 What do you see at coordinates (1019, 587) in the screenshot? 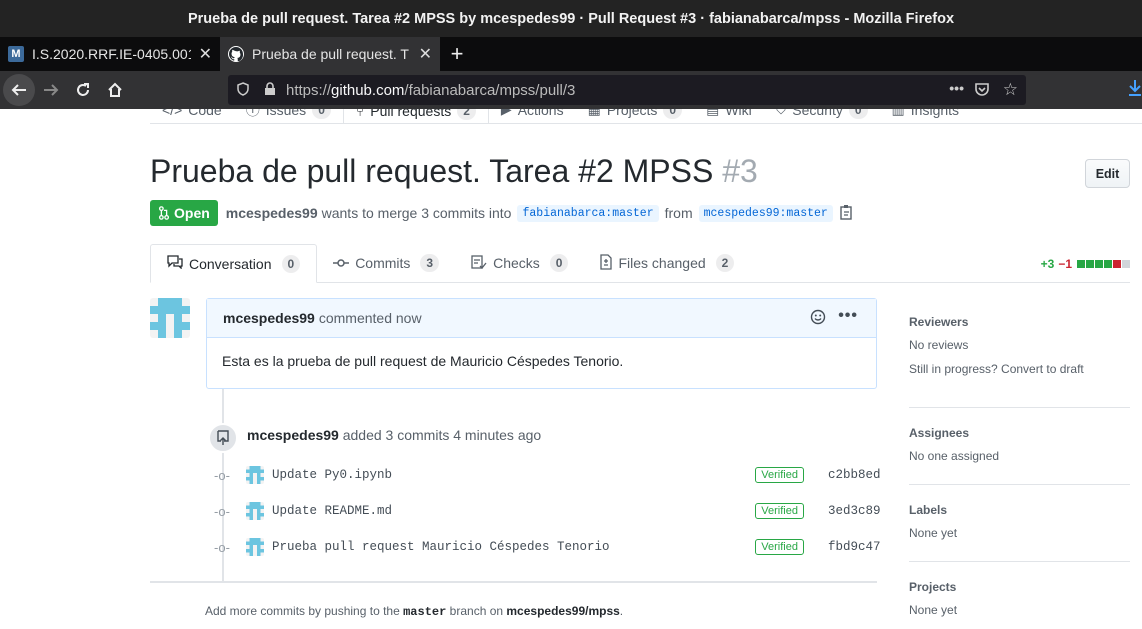
I see `sidebar-projects-title: Projects` at bounding box center [1019, 587].